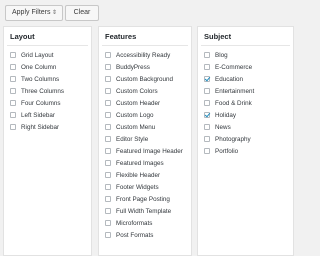  Describe the element at coordinates (223, 127) in the screenshot. I see `filter-option-label: News` at that location.